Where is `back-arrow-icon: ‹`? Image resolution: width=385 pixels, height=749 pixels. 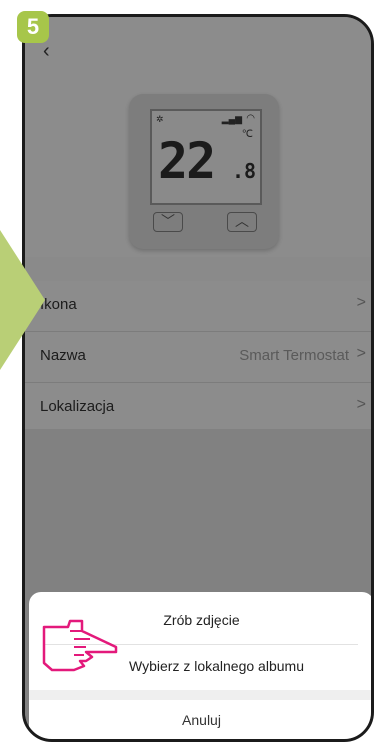 back-arrow-icon: ‹ is located at coordinates (46, 51).